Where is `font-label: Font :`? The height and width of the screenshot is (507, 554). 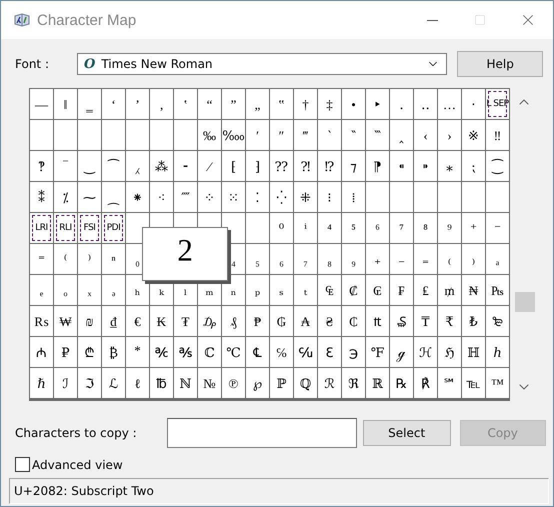 font-label: Font : is located at coordinates (32, 64).